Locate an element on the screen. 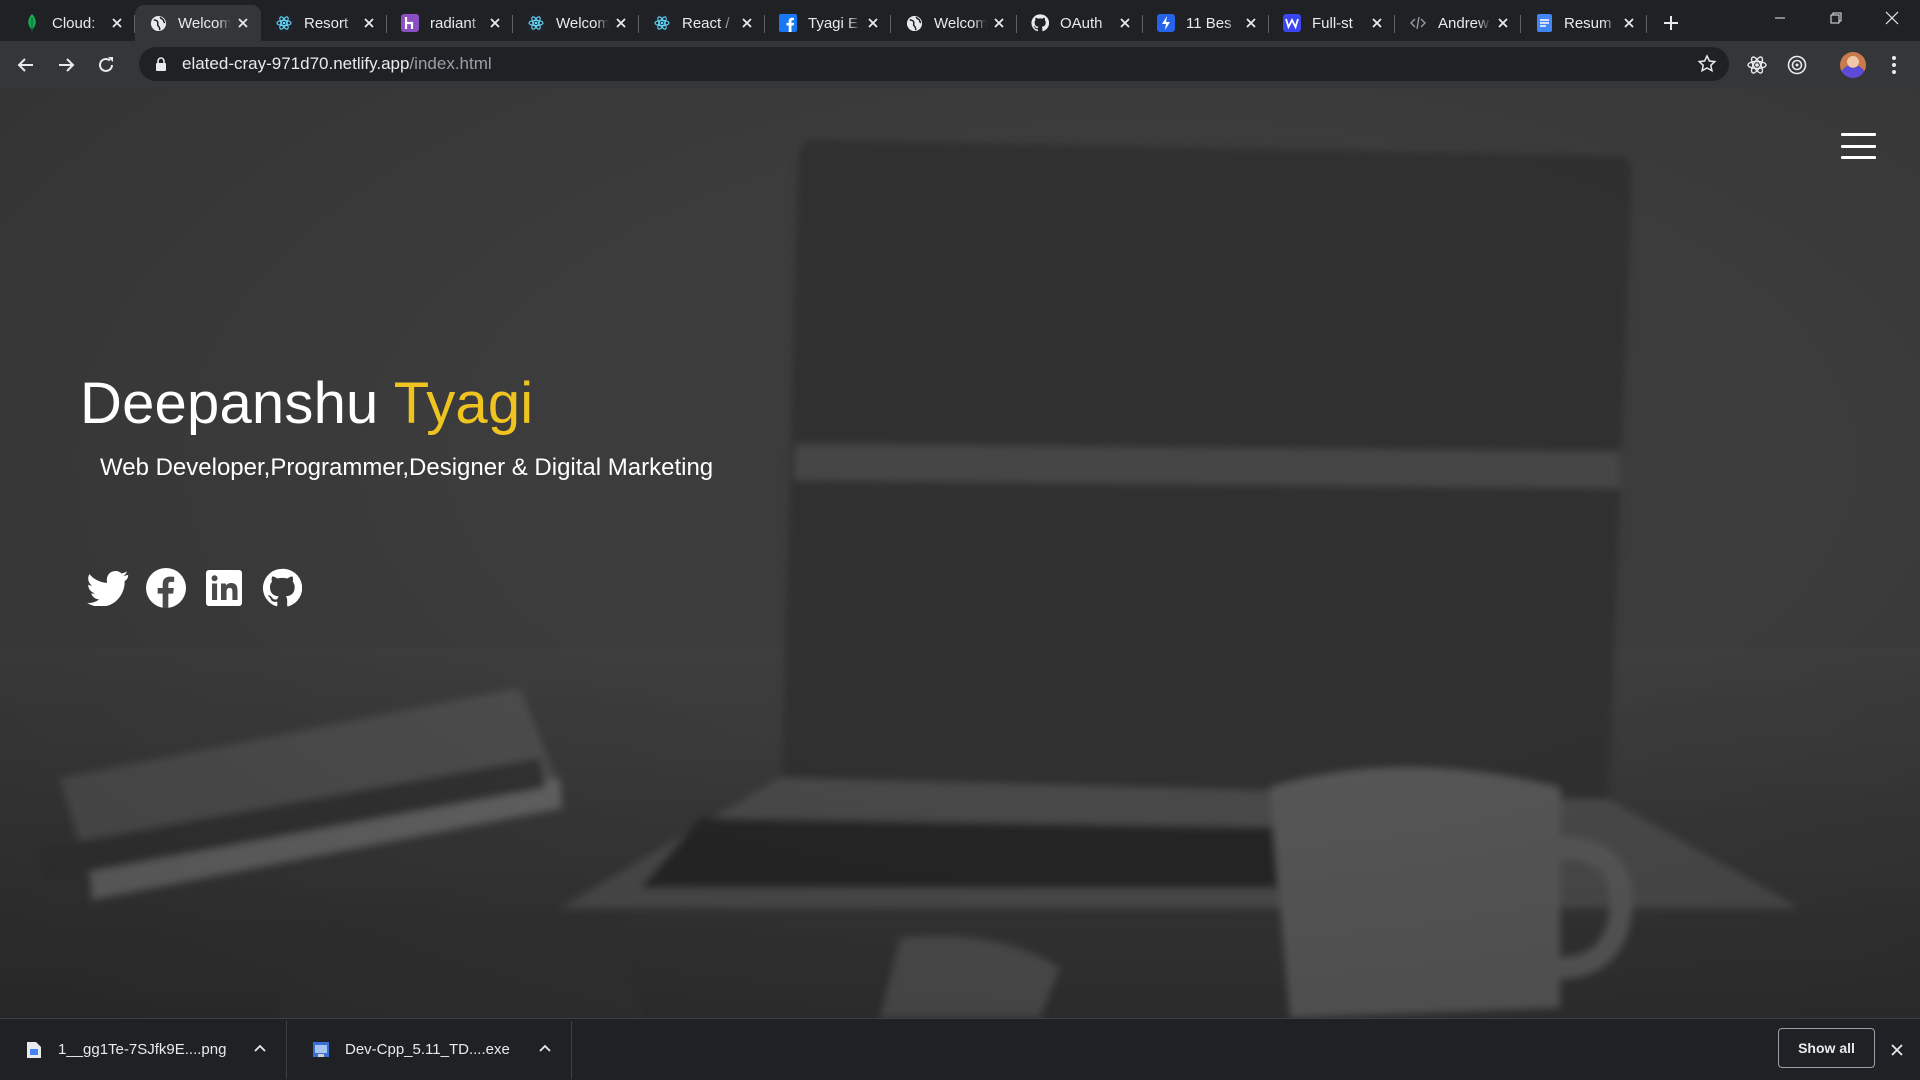  target-icon is located at coordinates (1797, 65).